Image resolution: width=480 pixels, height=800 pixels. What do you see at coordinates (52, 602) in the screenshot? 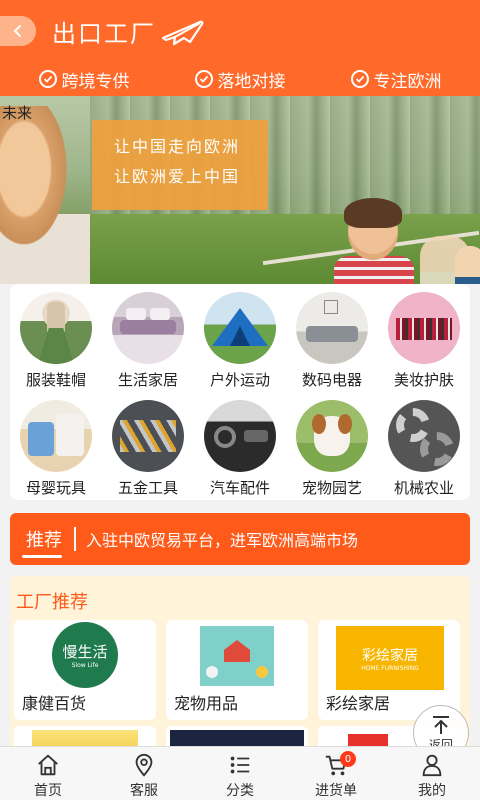
I see `factory-section-title: 工厂推荐` at bounding box center [52, 602].